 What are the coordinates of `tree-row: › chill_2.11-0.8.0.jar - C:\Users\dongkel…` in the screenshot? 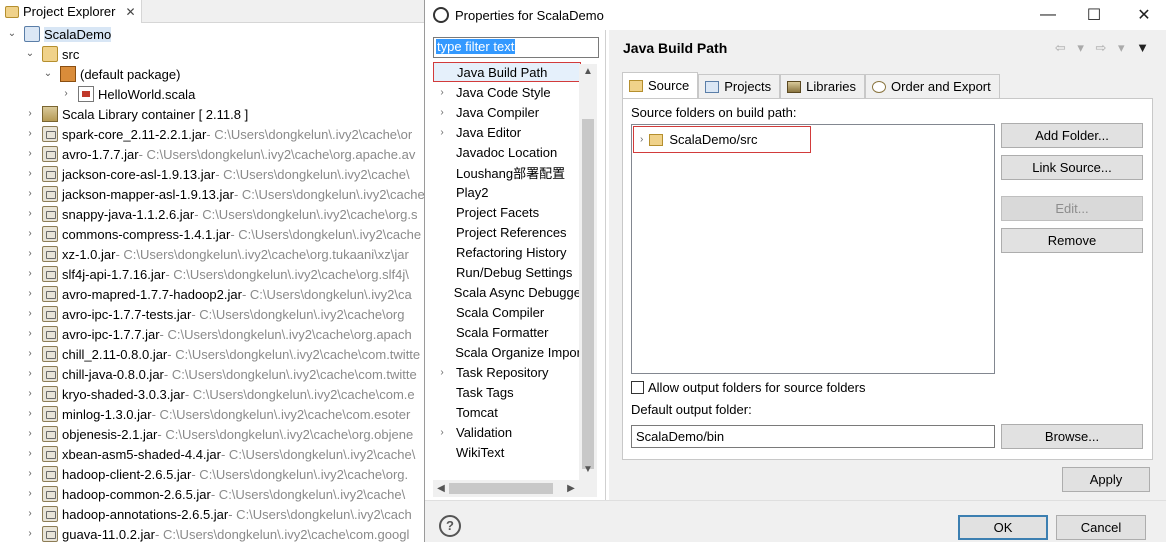 It's located at (222, 354).